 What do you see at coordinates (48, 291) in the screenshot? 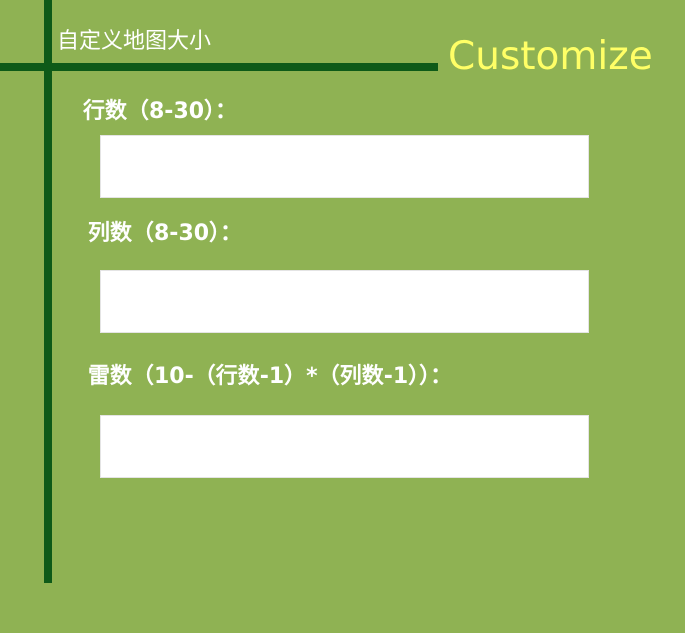
I see `vertical-divider` at bounding box center [48, 291].